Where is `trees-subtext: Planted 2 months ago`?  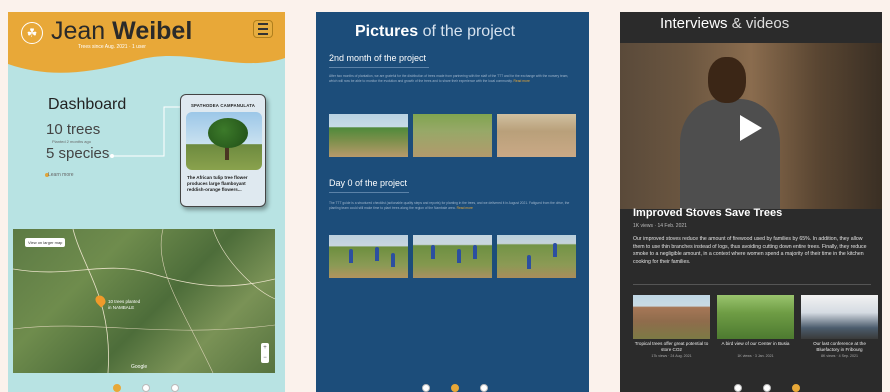
trees-subtext: Planted 2 months ago is located at coordinates (71, 141).